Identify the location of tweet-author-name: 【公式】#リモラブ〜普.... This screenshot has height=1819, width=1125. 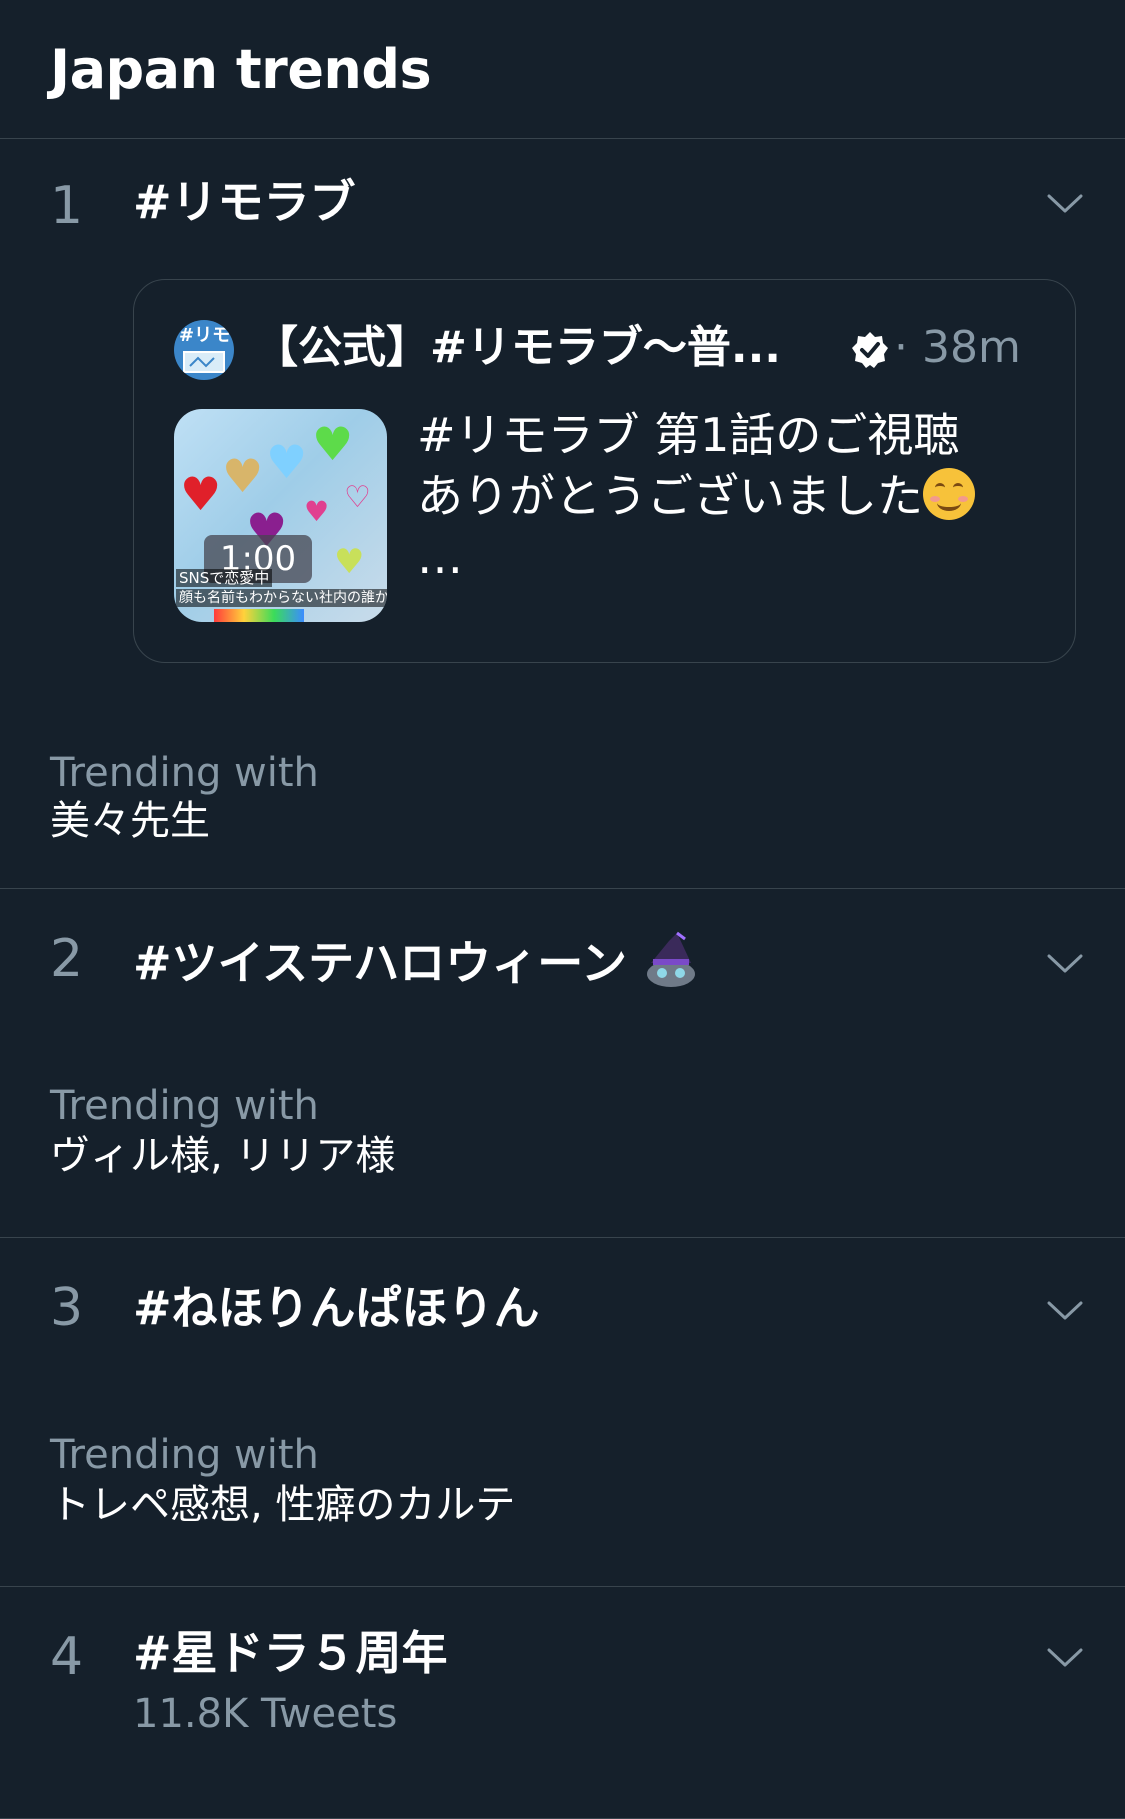
(517, 348).